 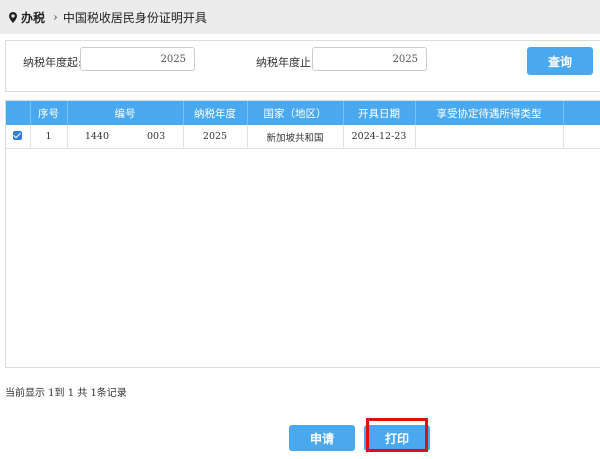 I want to click on location-pin-icon, so click(x=13, y=17).